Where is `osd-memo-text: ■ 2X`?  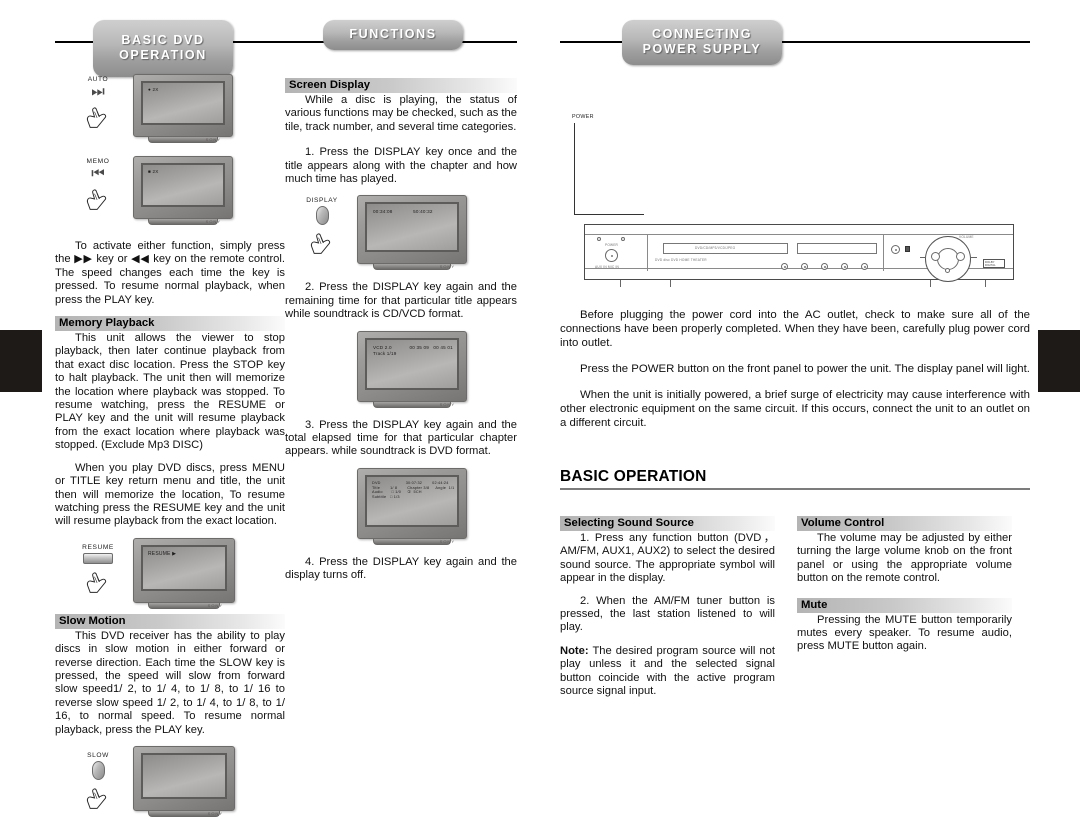
osd-memo-text: ■ 2X is located at coordinates (153, 171).